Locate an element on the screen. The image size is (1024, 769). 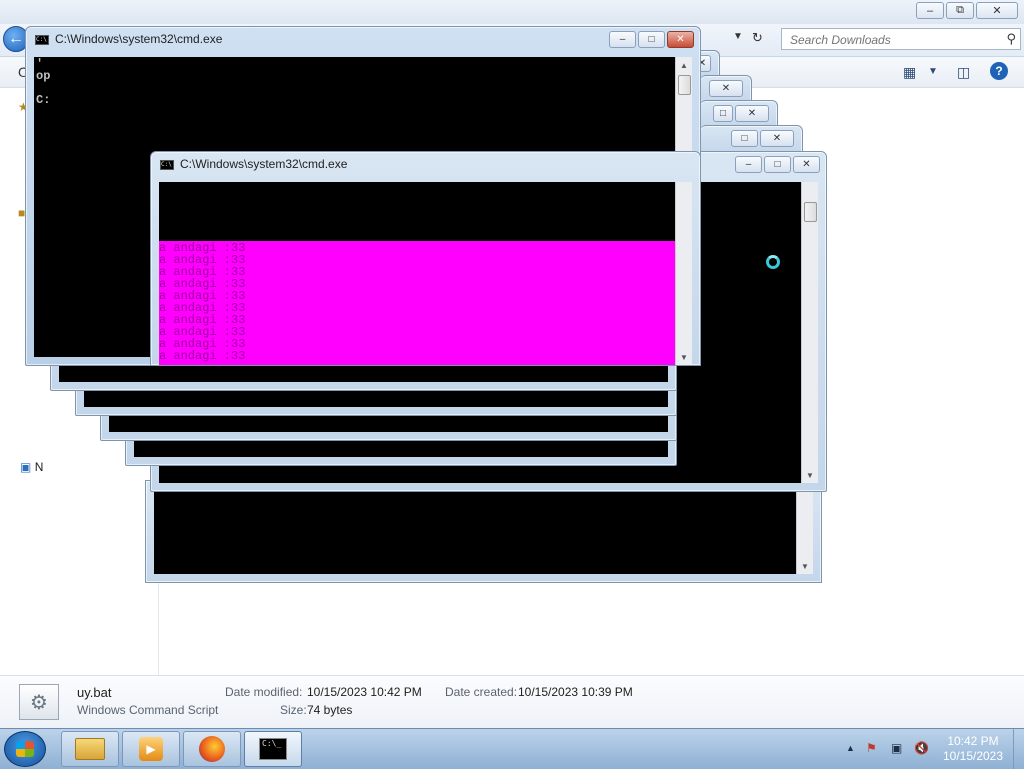
search-input is located at coordinates (890, 40).